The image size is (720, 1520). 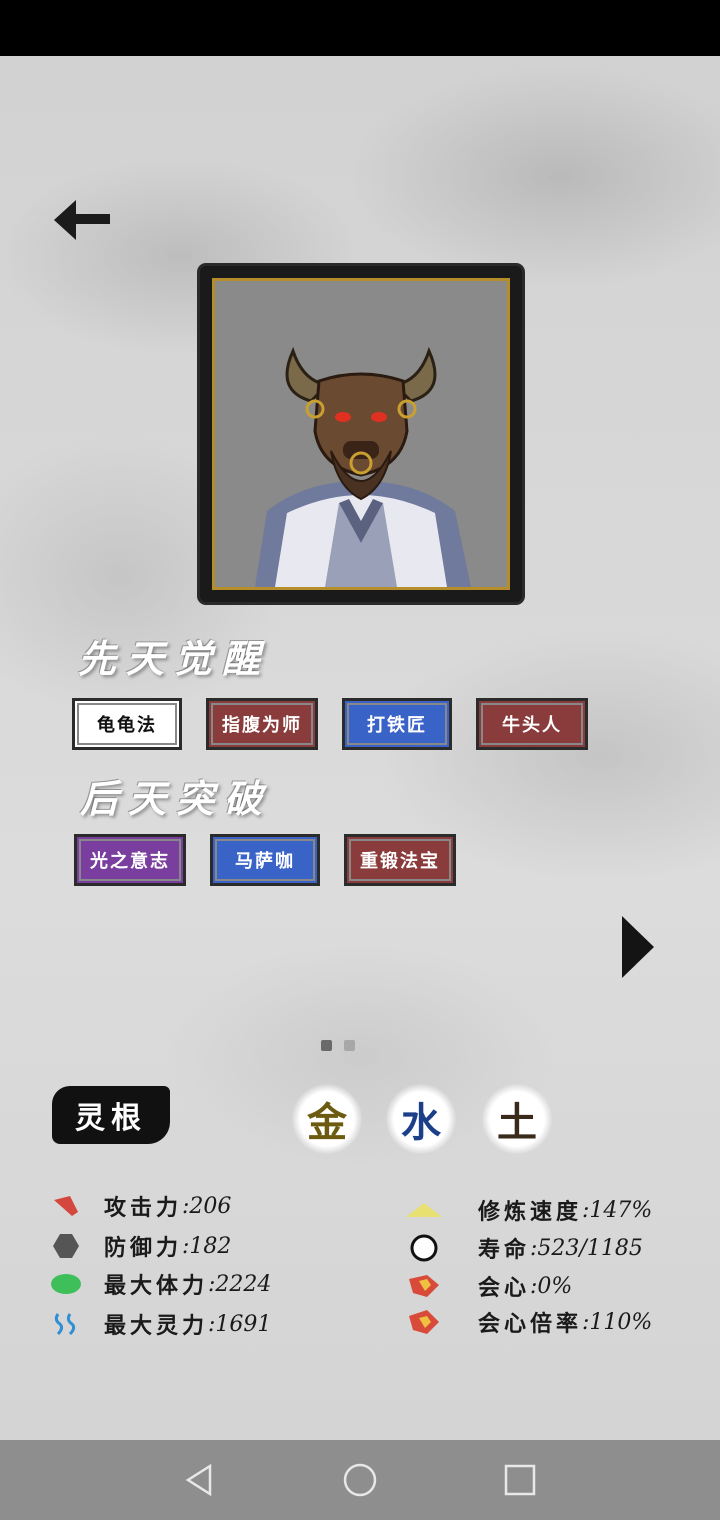 What do you see at coordinates (66, 1284) in the screenshot?
I see `hp-icon` at bounding box center [66, 1284].